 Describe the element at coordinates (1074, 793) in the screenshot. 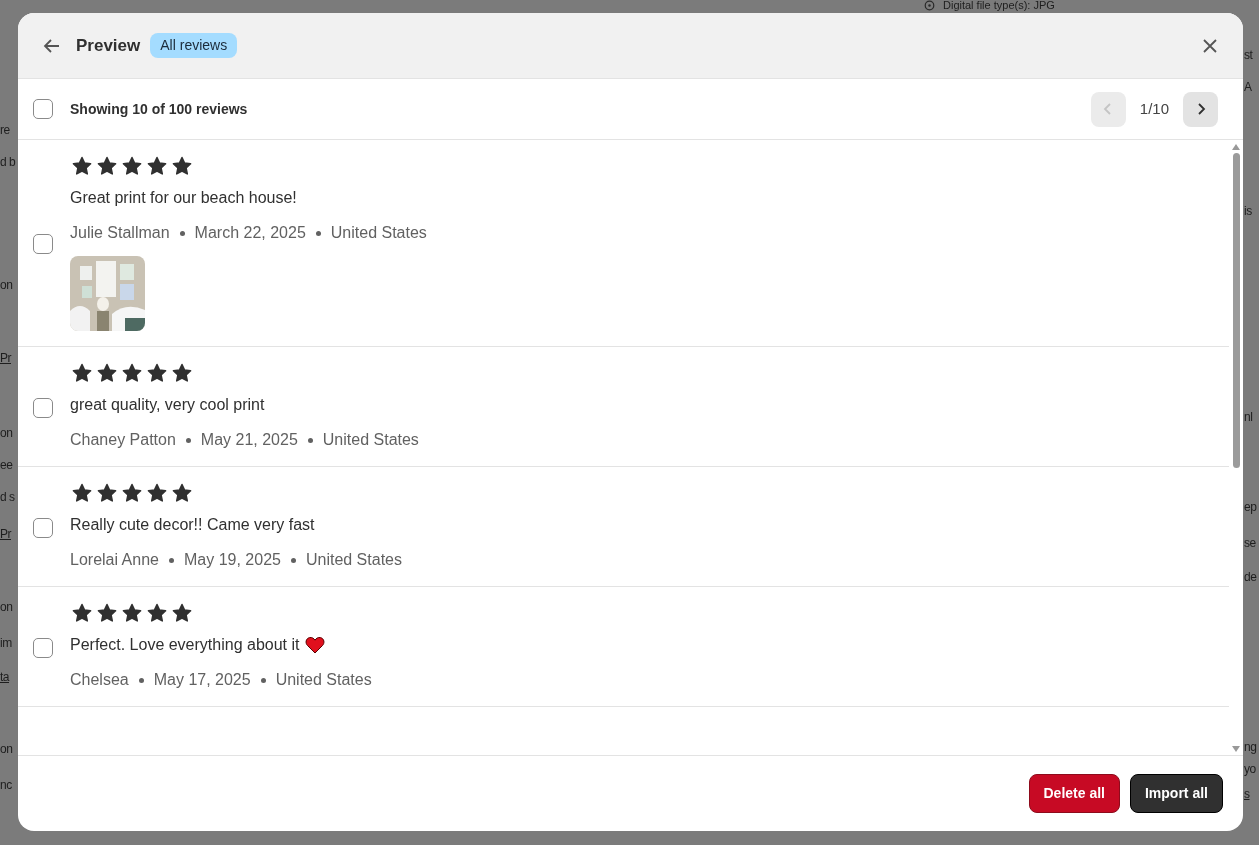

I see `delete-all-button: Delete all` at that location.